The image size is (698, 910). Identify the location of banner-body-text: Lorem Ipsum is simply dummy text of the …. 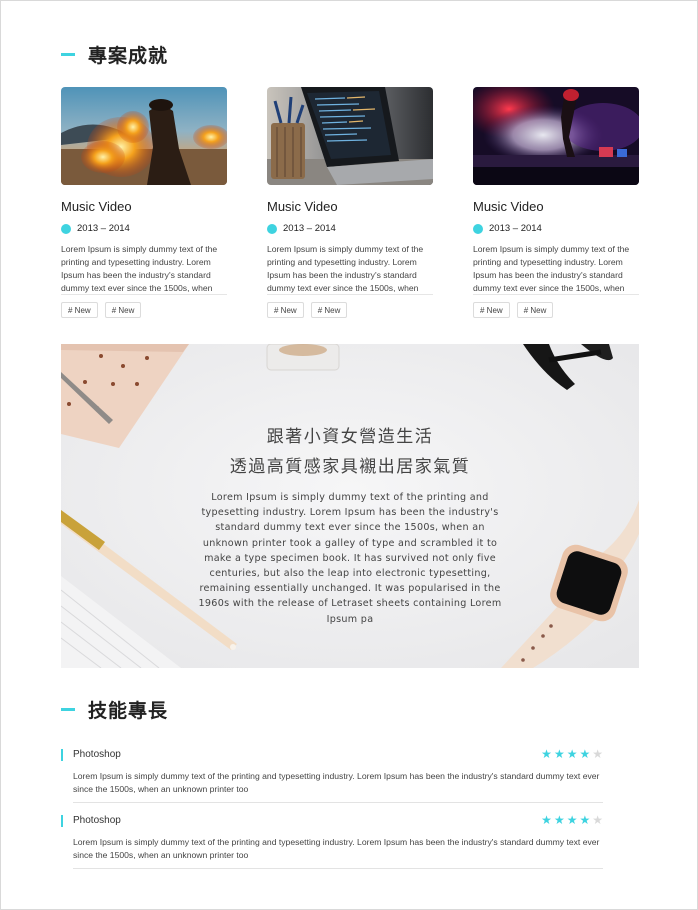
(350, 558).